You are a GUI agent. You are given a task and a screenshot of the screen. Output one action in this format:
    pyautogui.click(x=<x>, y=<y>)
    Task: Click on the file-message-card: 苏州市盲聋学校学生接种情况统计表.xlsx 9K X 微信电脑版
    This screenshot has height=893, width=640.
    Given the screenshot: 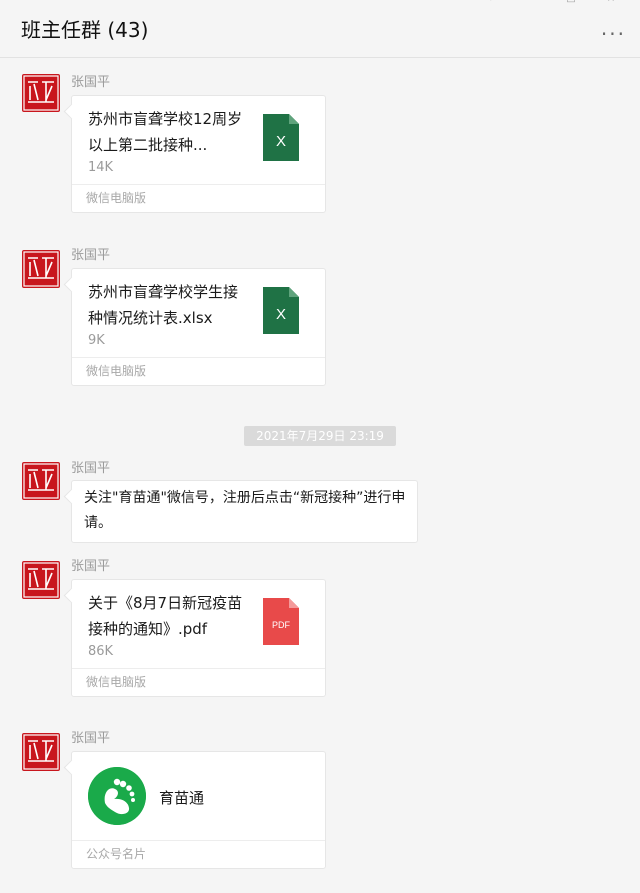 What is the action you would take?
    pyautogui.click(x=198, y=327)
    